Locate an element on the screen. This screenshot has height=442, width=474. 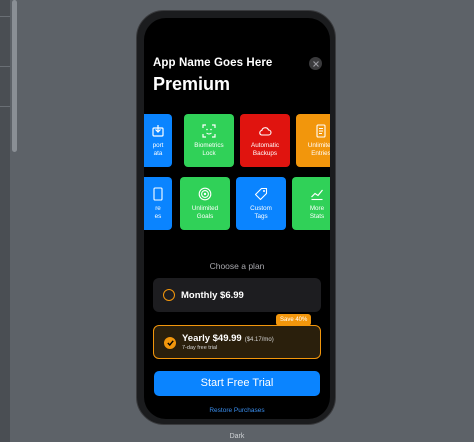
feature-label: port ata is located at coordinates (158, 149).